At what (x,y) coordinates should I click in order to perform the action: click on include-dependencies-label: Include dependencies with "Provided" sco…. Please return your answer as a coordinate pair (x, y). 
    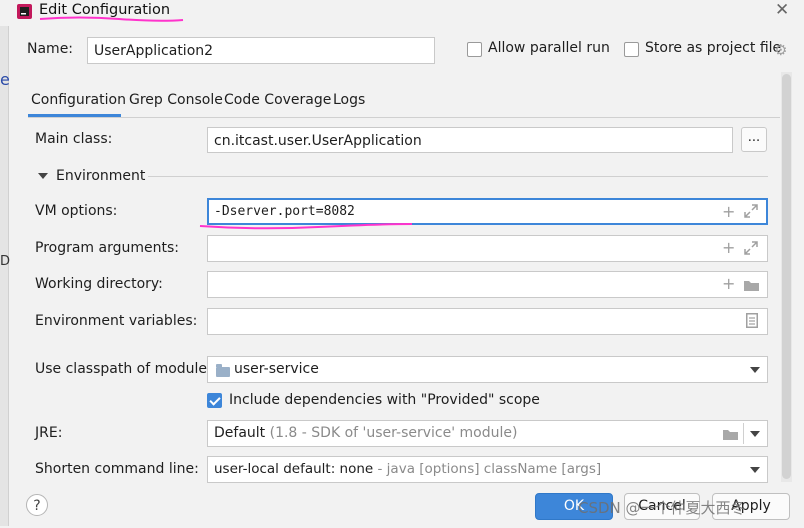
    Looking at the image, I should click on (384, 400).